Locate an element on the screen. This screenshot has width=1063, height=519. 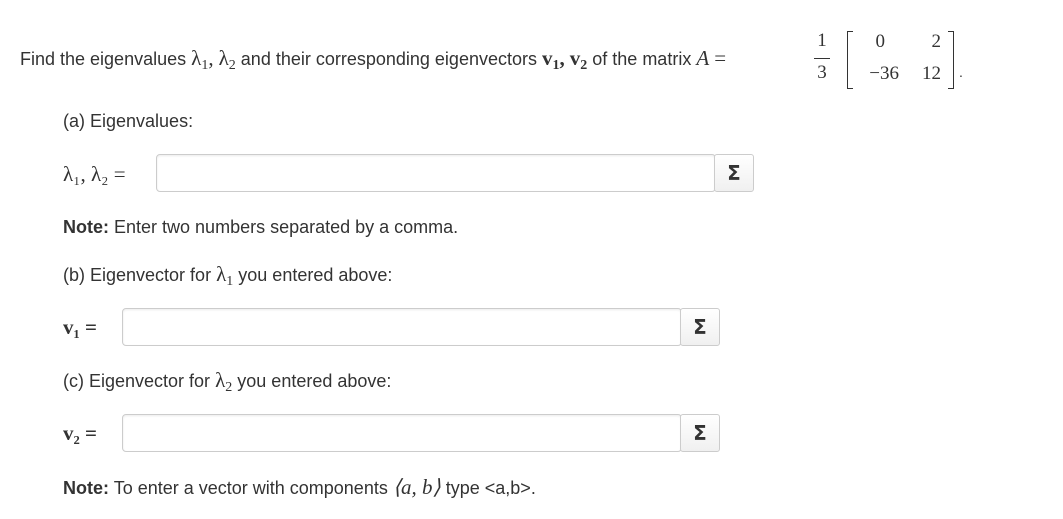
eigenvalues-input is located at coordinates (436, 173).